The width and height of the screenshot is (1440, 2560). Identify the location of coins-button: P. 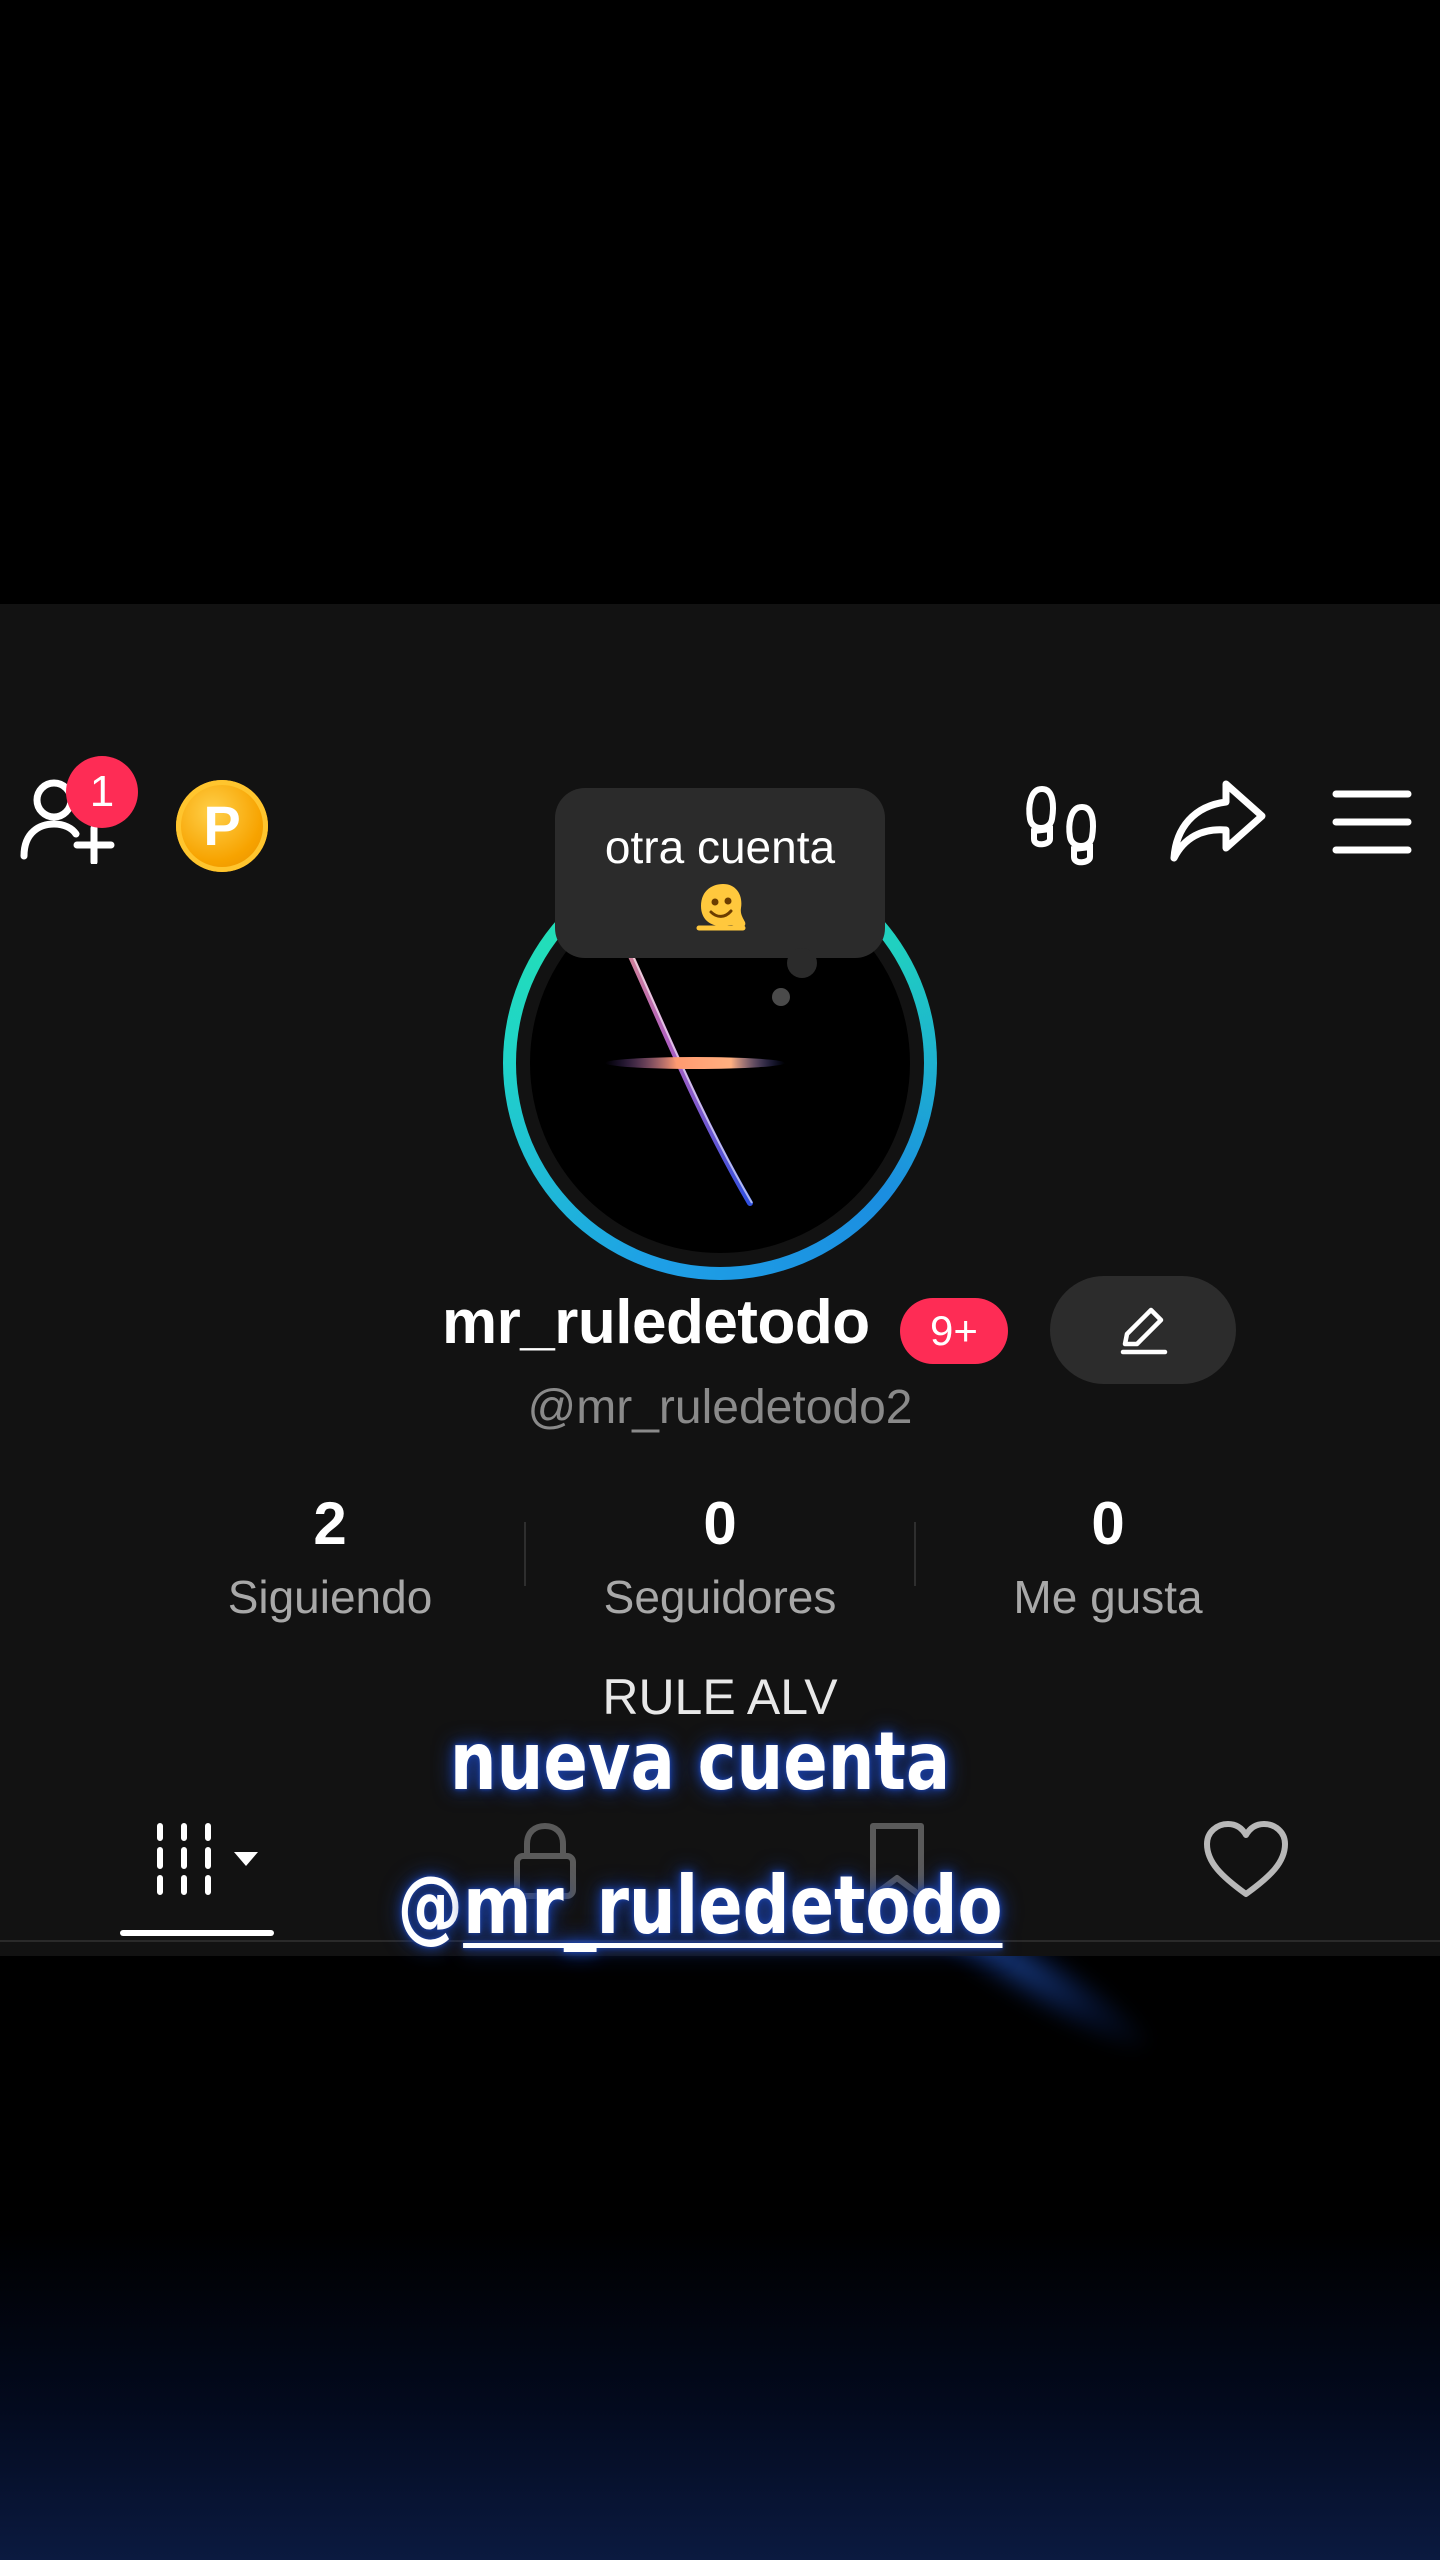
(222, 826).